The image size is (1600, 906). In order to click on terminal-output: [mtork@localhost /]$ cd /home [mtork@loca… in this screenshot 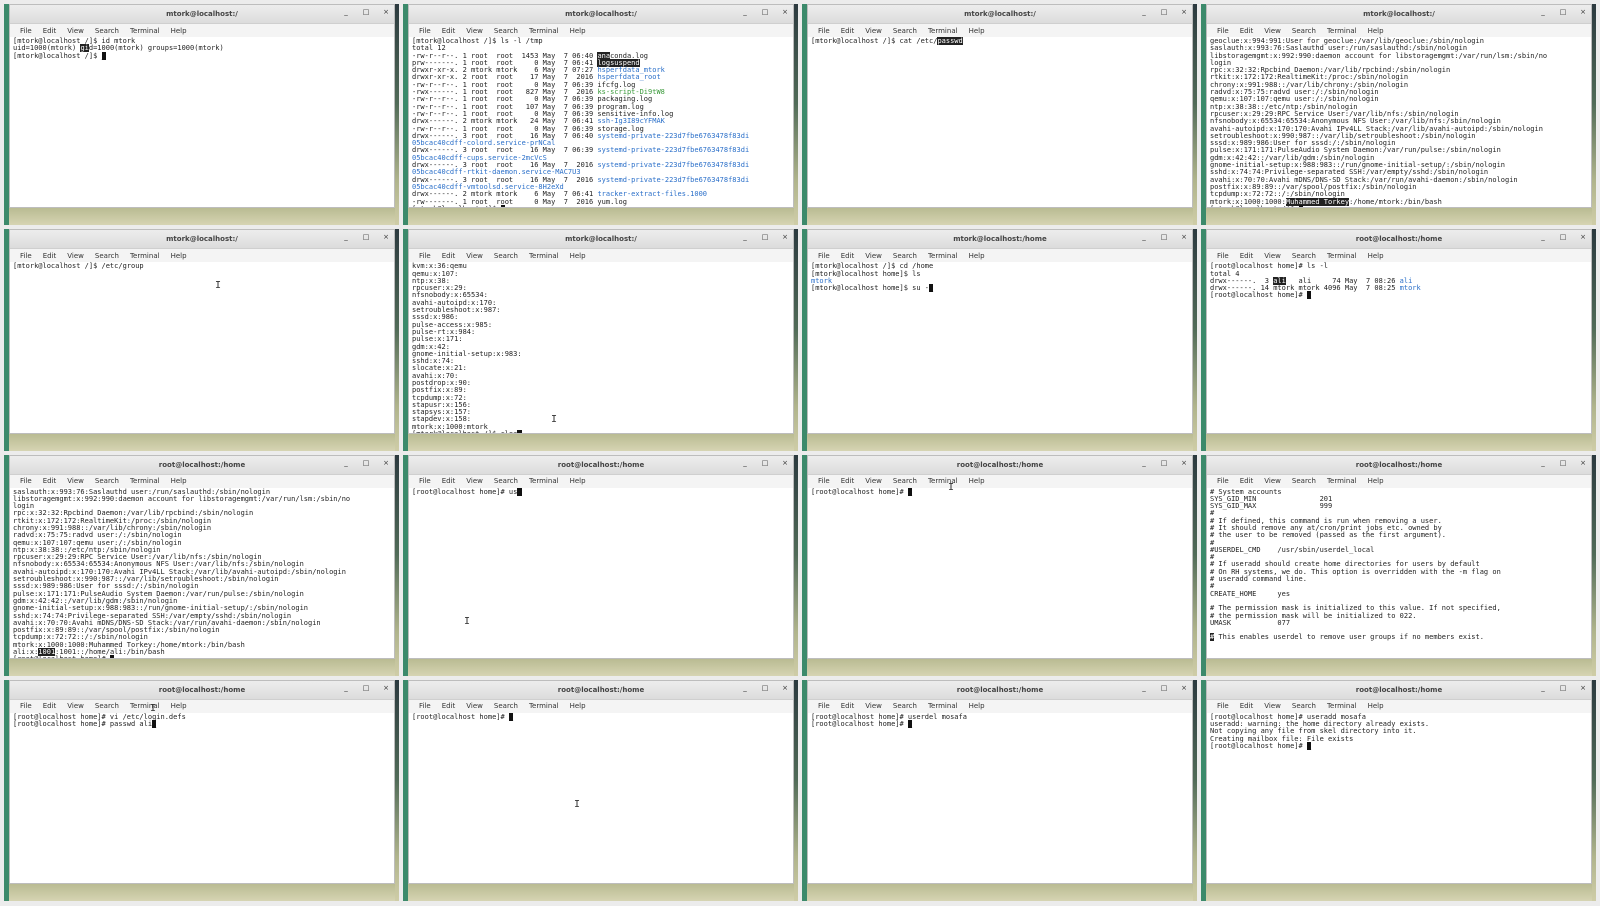, I will do `click(1000, 347)`.